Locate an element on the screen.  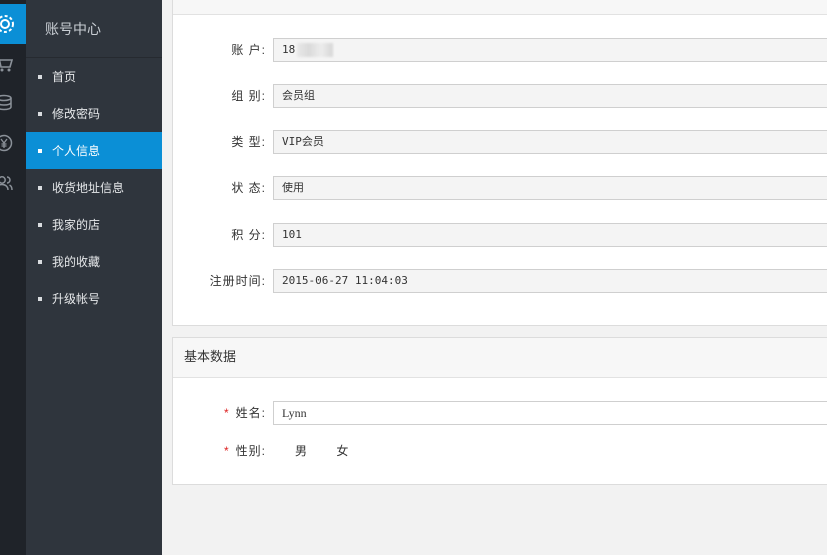
sidebar-item-label: 首页 is located at coordinates (64, 77).